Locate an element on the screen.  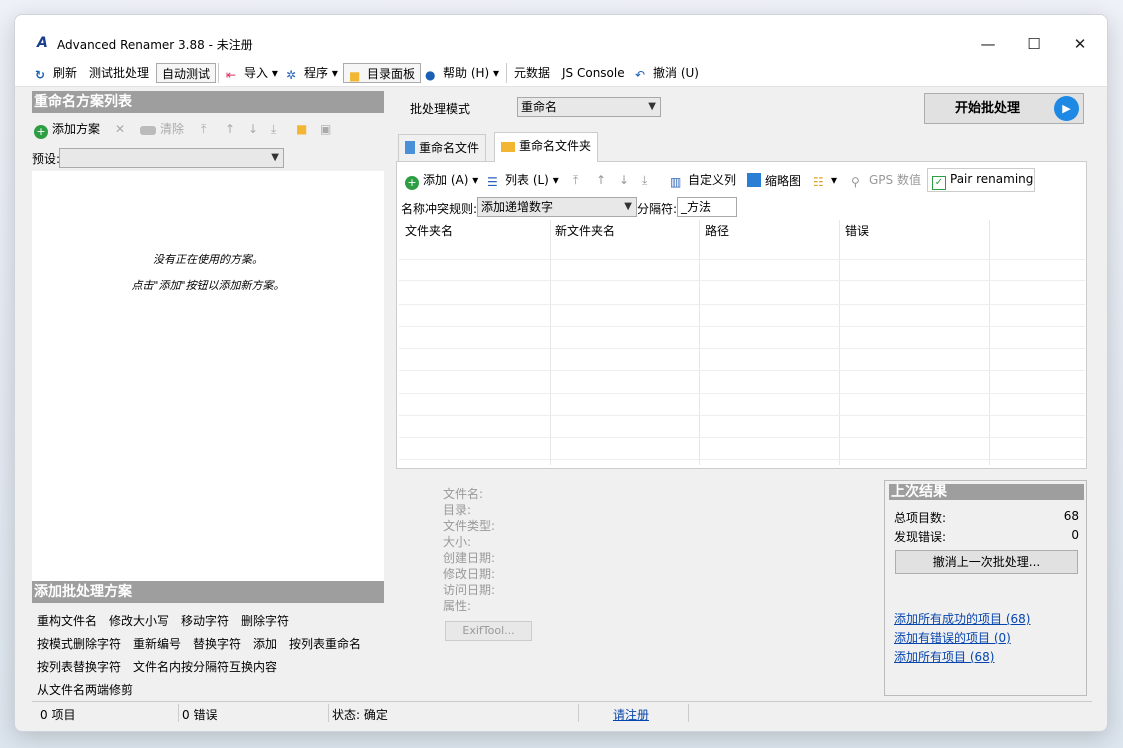
thumbnails-button: 缩略图 is located at coordinates (774, 180).